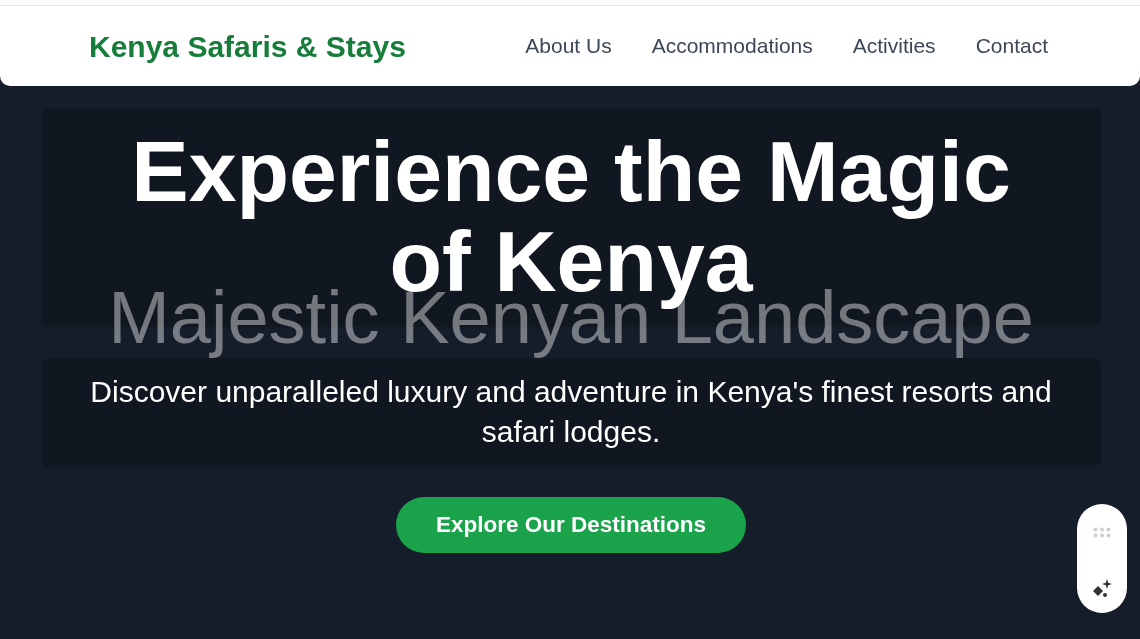 The width and height of the screenshot is (1140, 639). What do you see at coordinates (732, 46) in the screenshot?
I see `nav-link: Accommodations` at bounding box center [732, 46].